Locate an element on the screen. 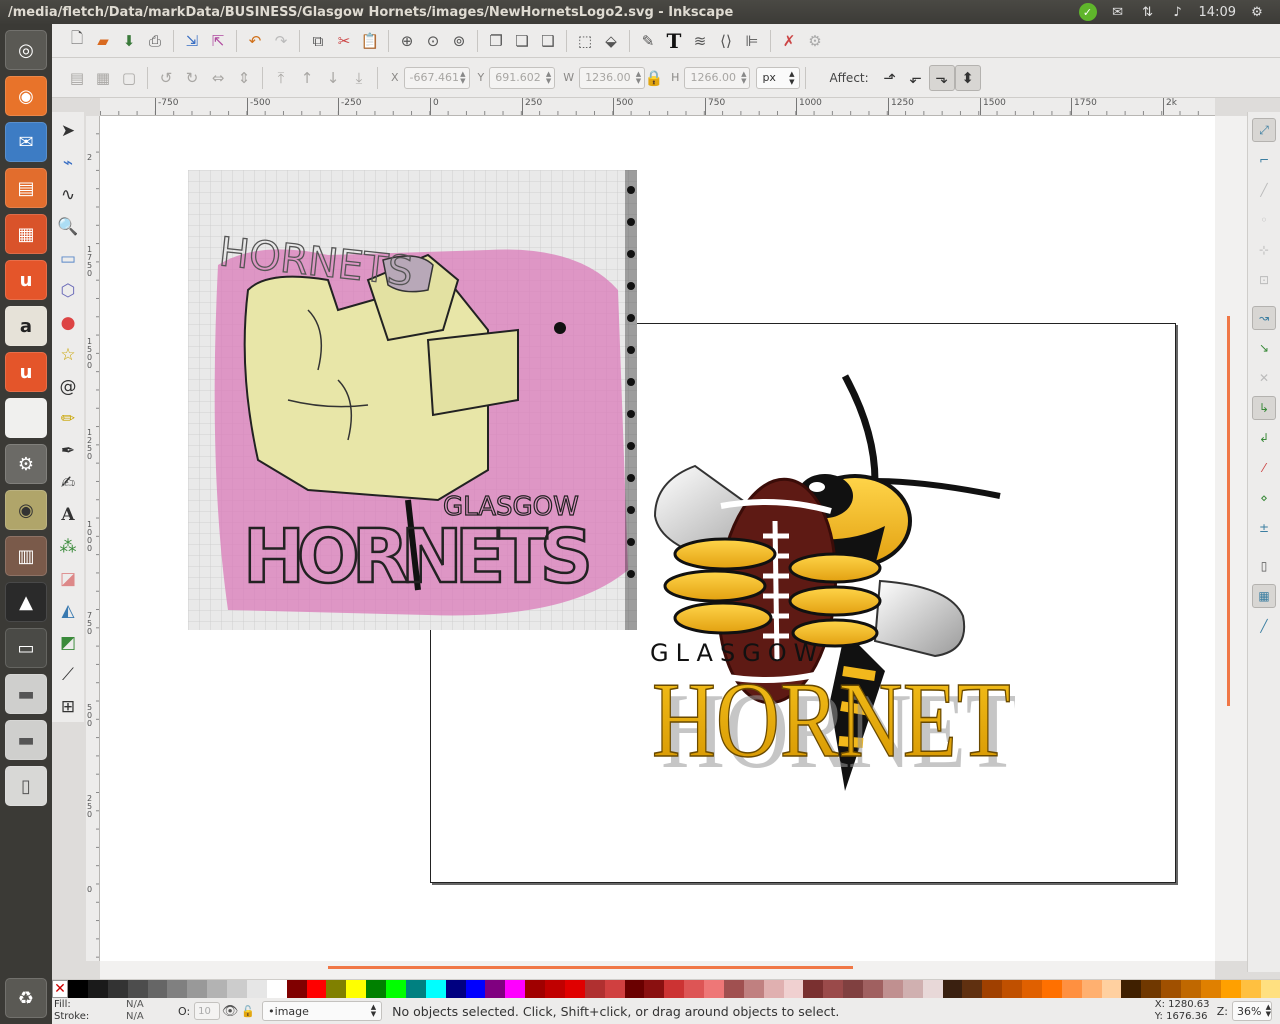 The width and height of the screenshot is (1280, 1024). xml-editor-icon: ⟨⟩ is located at coordinates (726, 41).